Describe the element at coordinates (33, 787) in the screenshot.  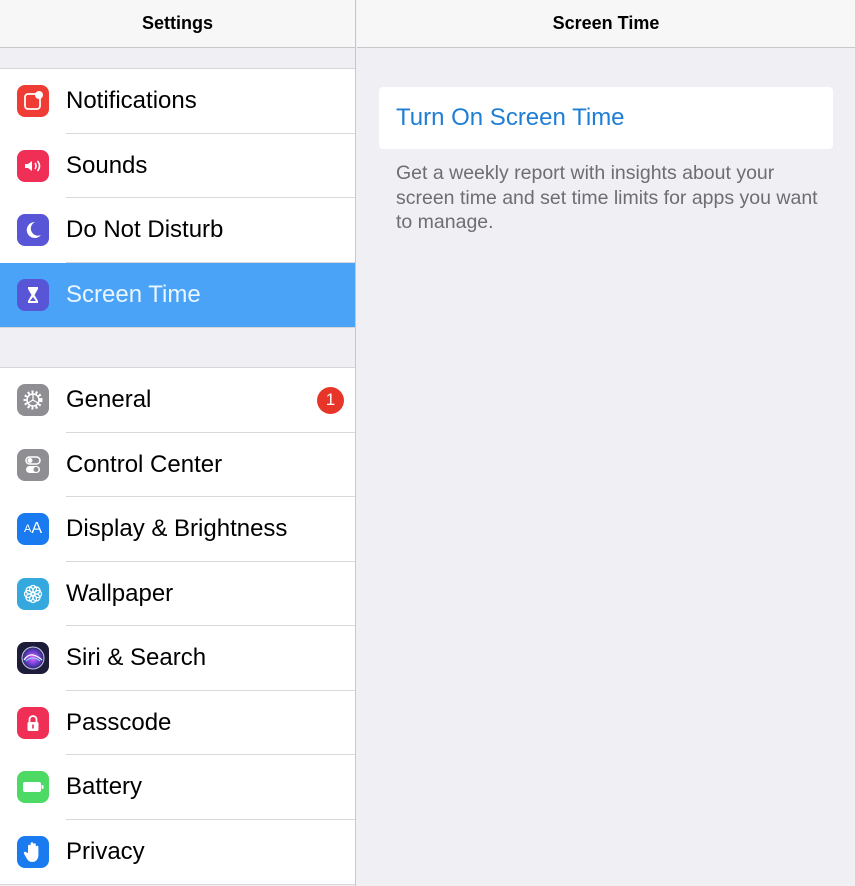
I see `battery-icon` at that location.